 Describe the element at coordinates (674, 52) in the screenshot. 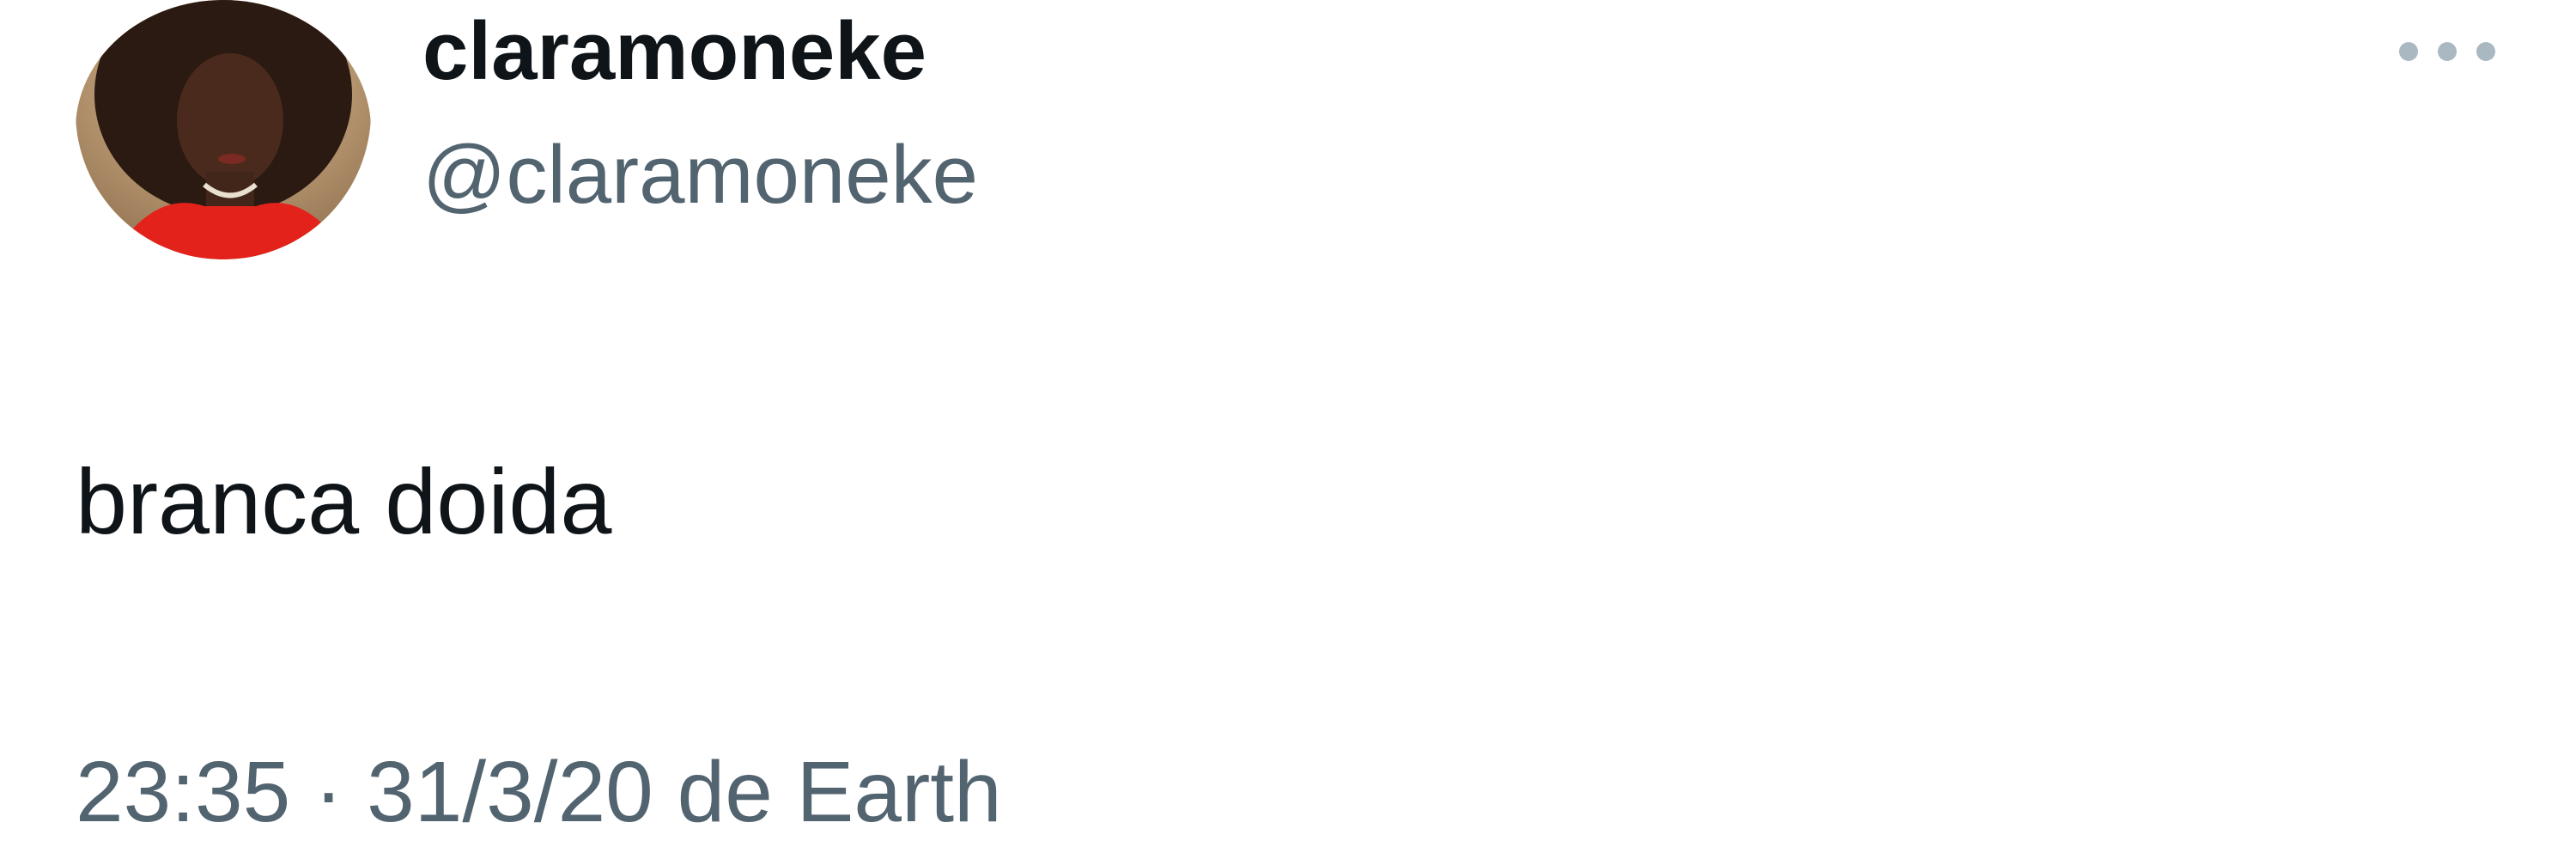

I see `author-display-name: claramoneke` at that location.